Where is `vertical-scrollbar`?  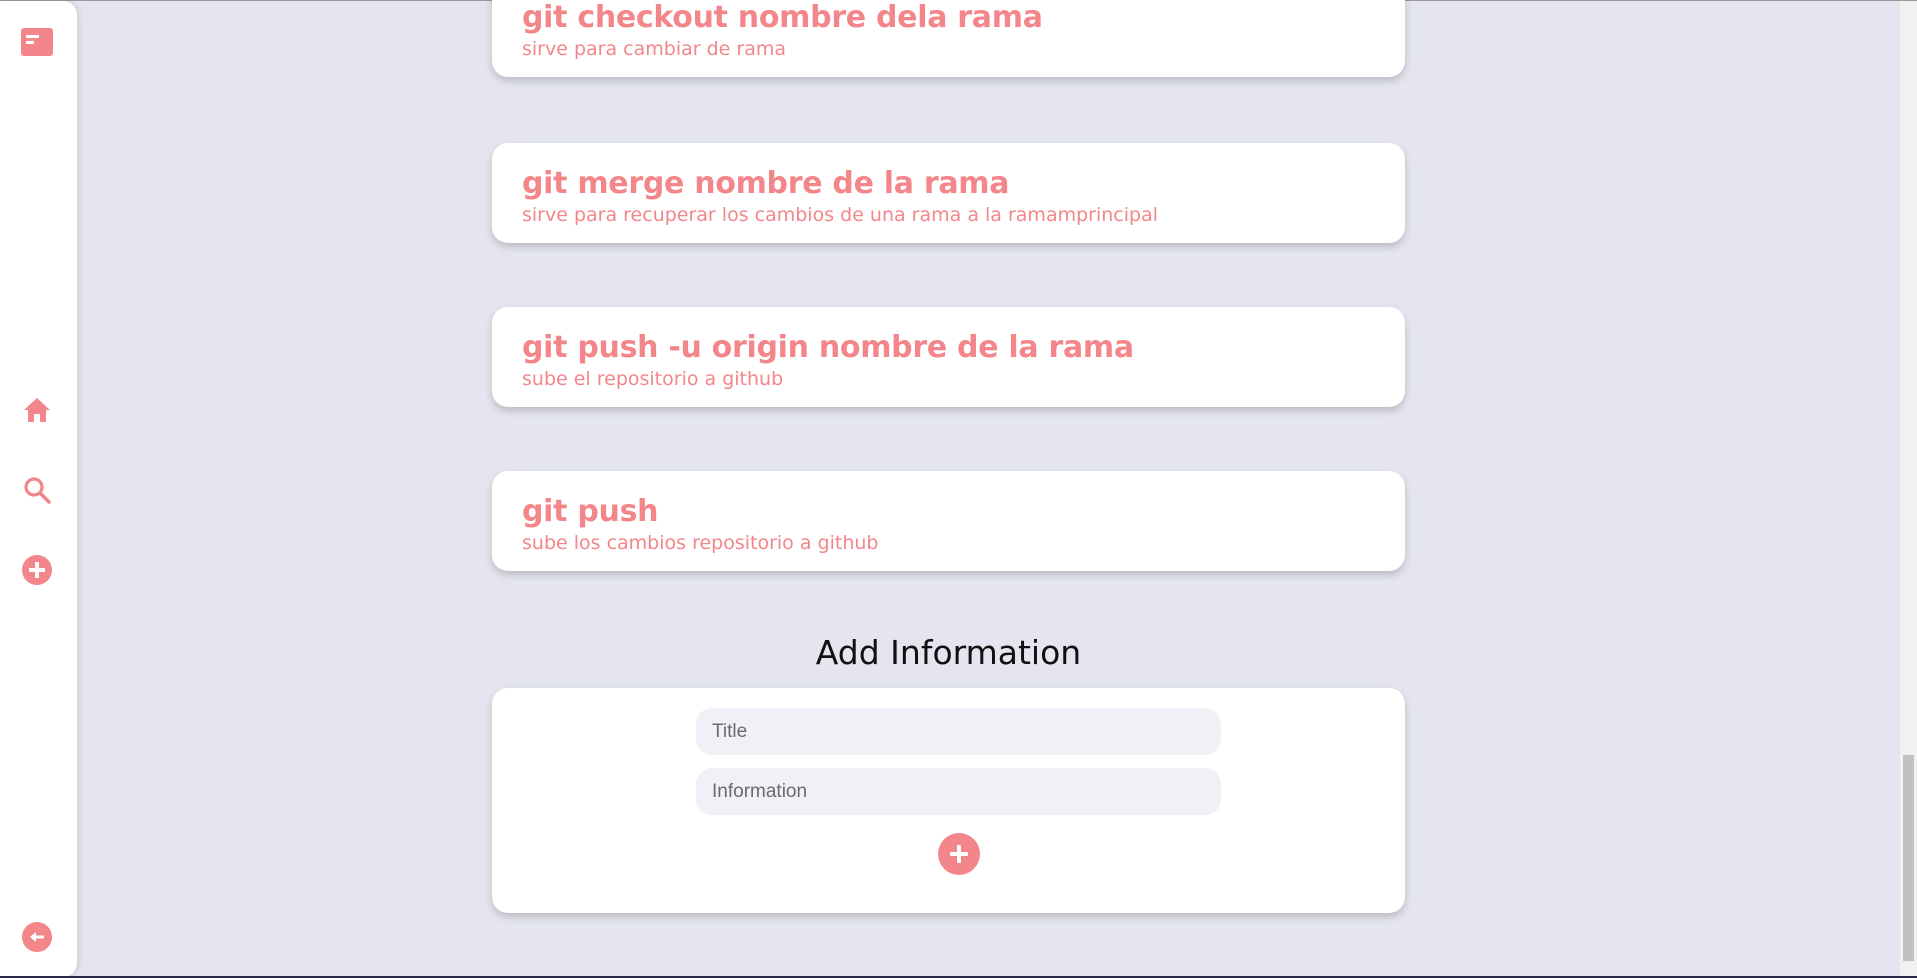 vertical-scrollbar is located at coordinates (1908, 489).